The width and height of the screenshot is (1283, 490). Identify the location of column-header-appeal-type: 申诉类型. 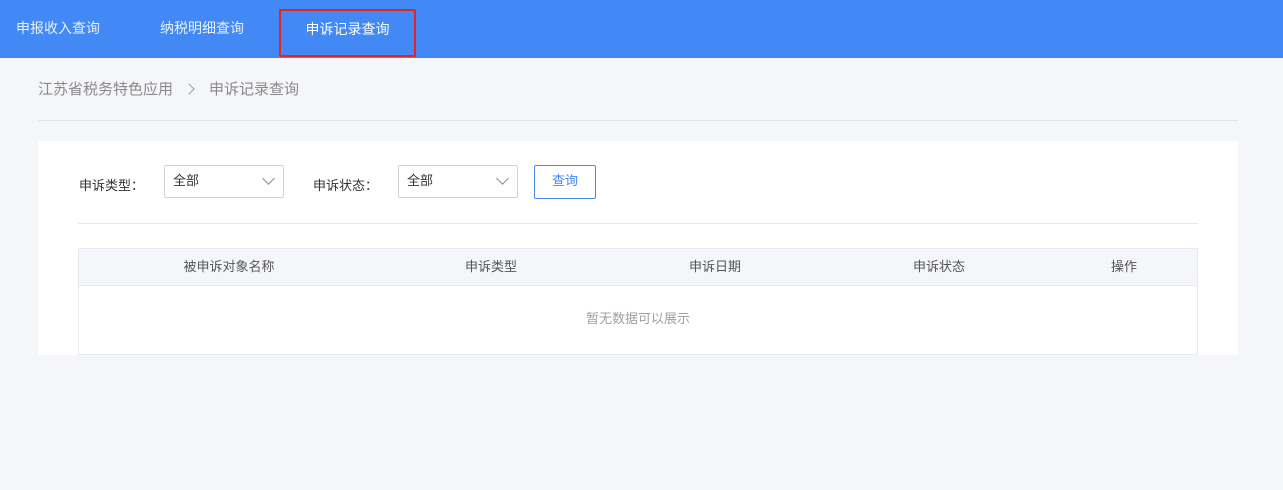
(490, 267).